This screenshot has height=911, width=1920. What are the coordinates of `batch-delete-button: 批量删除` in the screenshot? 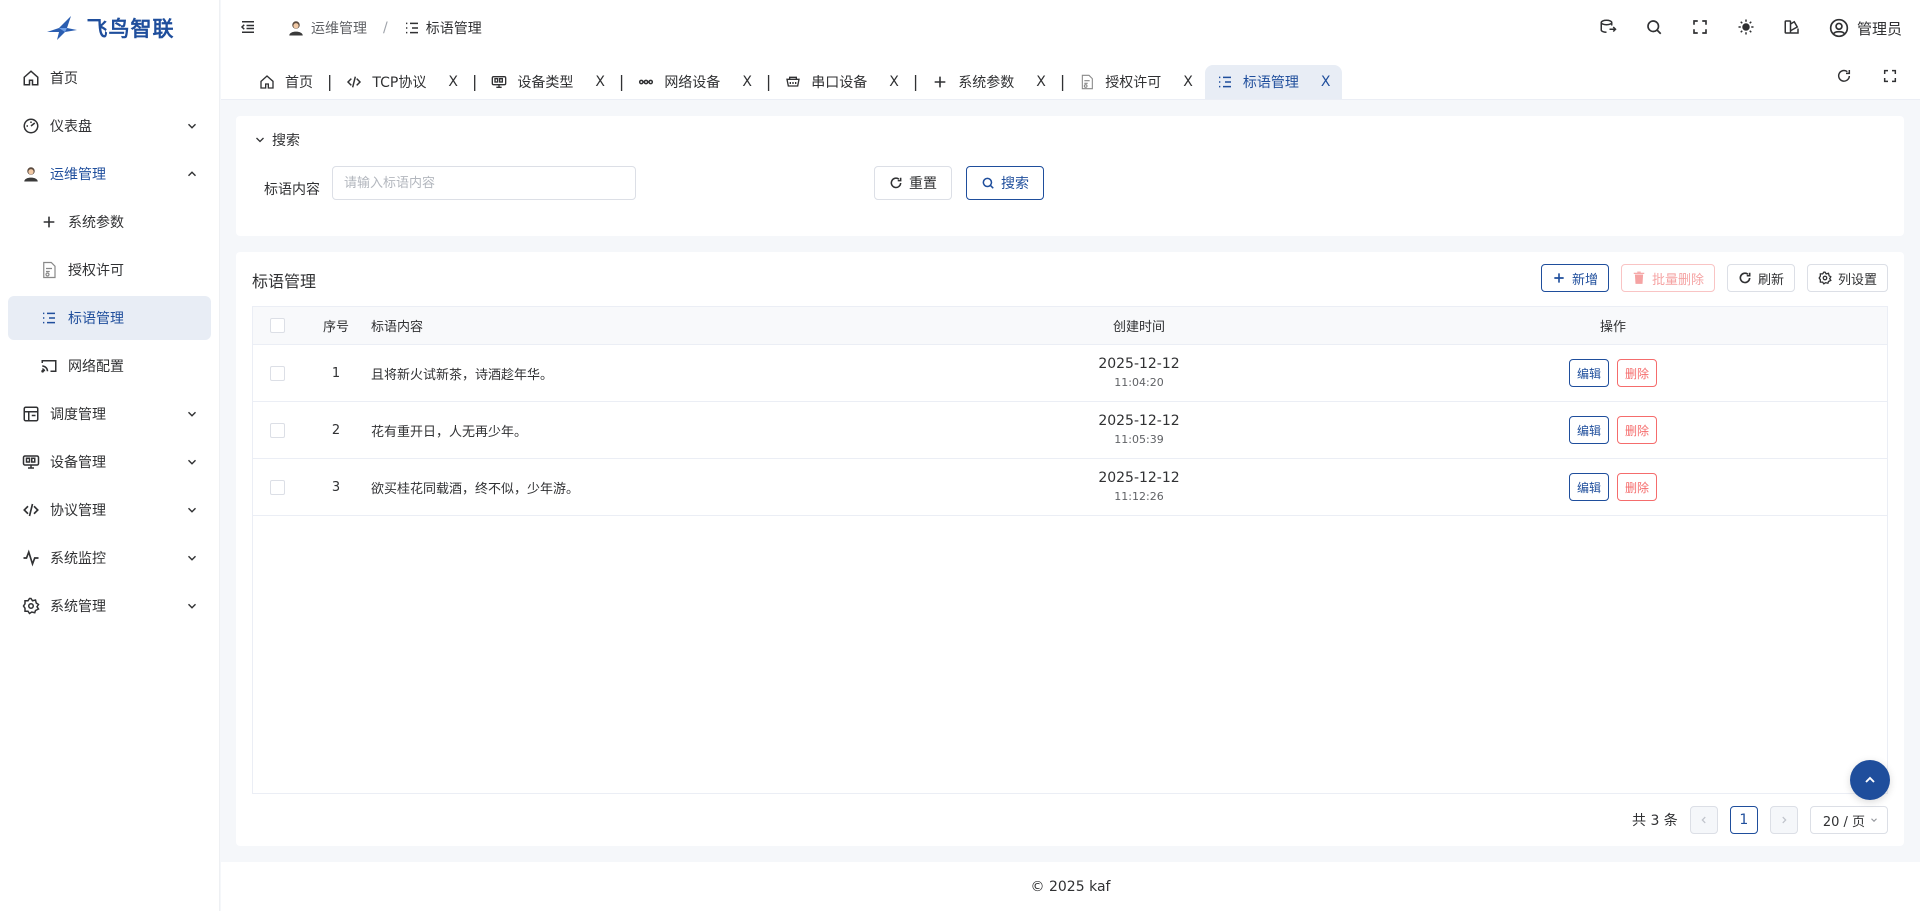 It's located at (1667, 278).